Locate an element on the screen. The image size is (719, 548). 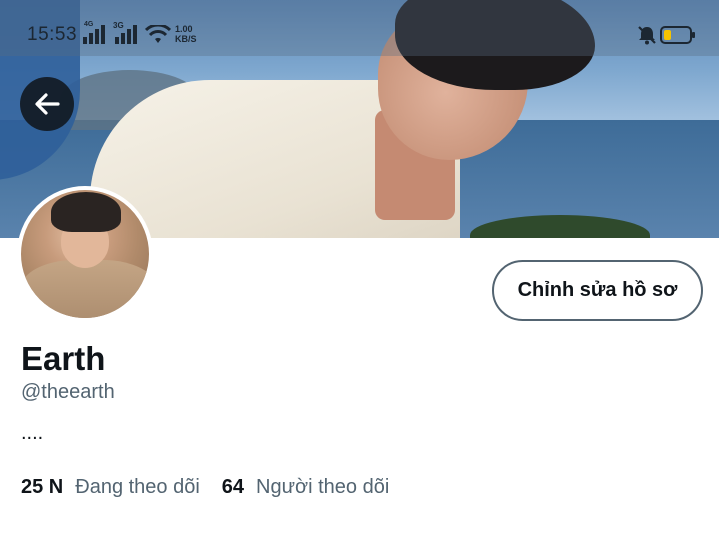
network-label: 4G is located at coordinates (89, 24).